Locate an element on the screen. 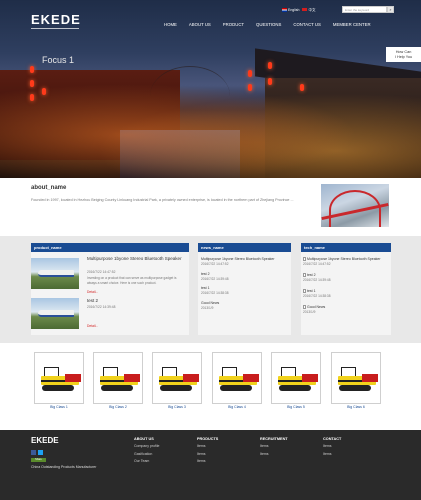 The width and height of the screenshot is (421, 500). footer-col-heading: PRODUCTS is located at coordinates (208, 439).